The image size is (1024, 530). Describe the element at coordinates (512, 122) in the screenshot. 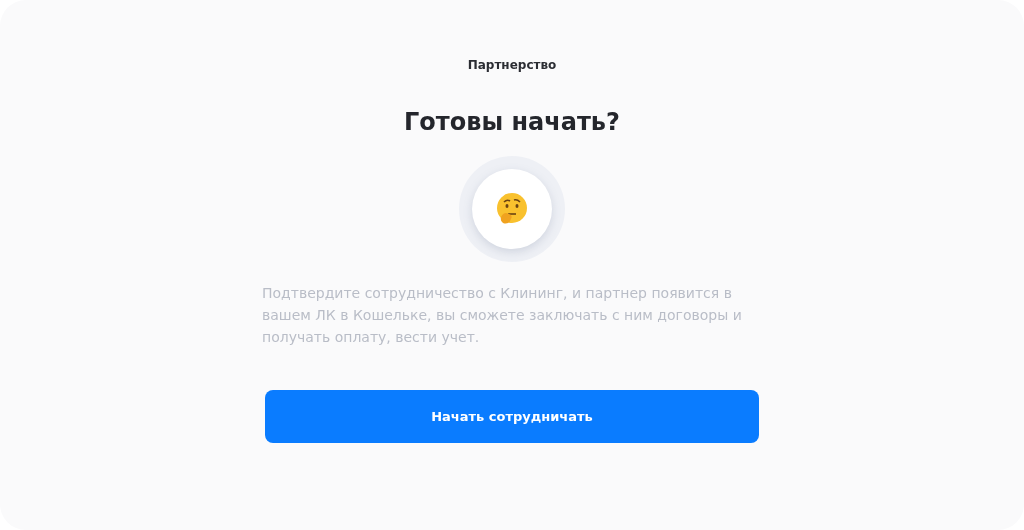

I see `heading: Готовы начать?` at that location.